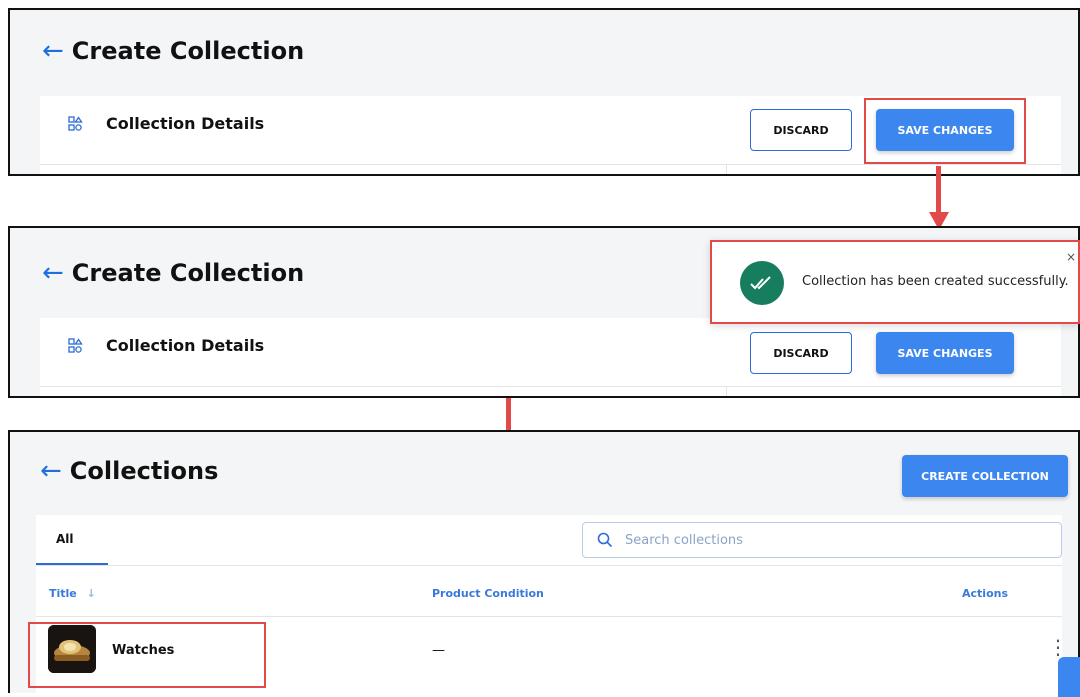 This screenshot has width=1080, height=697. What do you see at coordinates (144, 471) in the screenshot?
I see `page-title: Collections` at bounding box center [144, 471].